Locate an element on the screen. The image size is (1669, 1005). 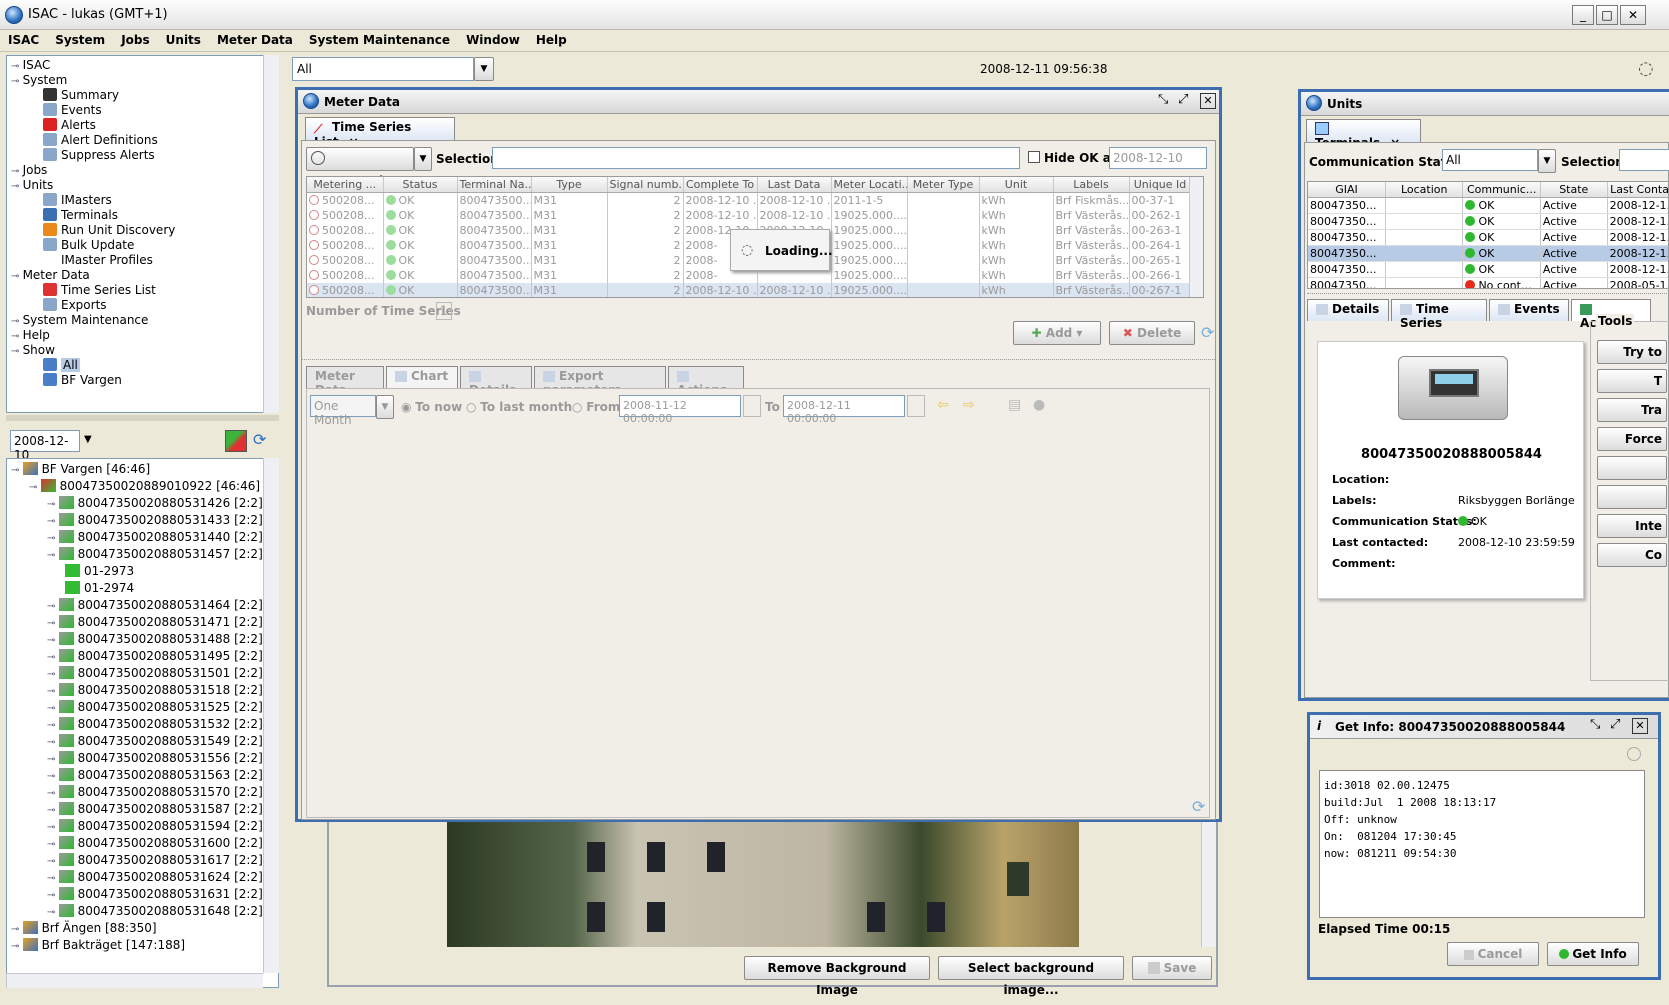
tree-node: ⊸ 80047350020880531501 [2:2] is located at coordinates (155, 673).